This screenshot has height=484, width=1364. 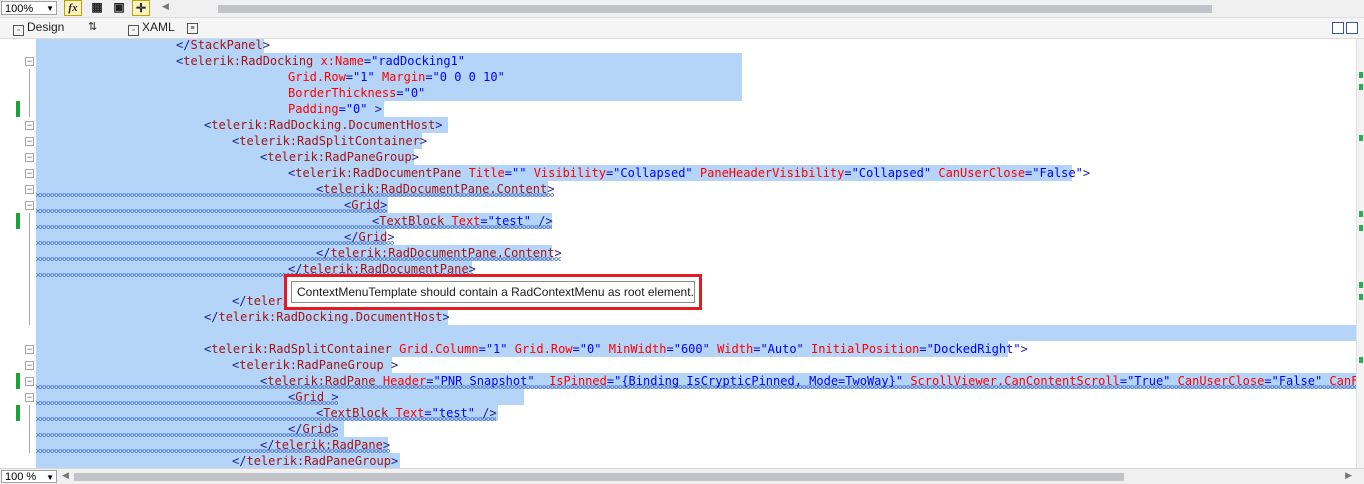 I want to click on code-line: − <telerik:RadPaneGroup >, so click(x=678, y=365).